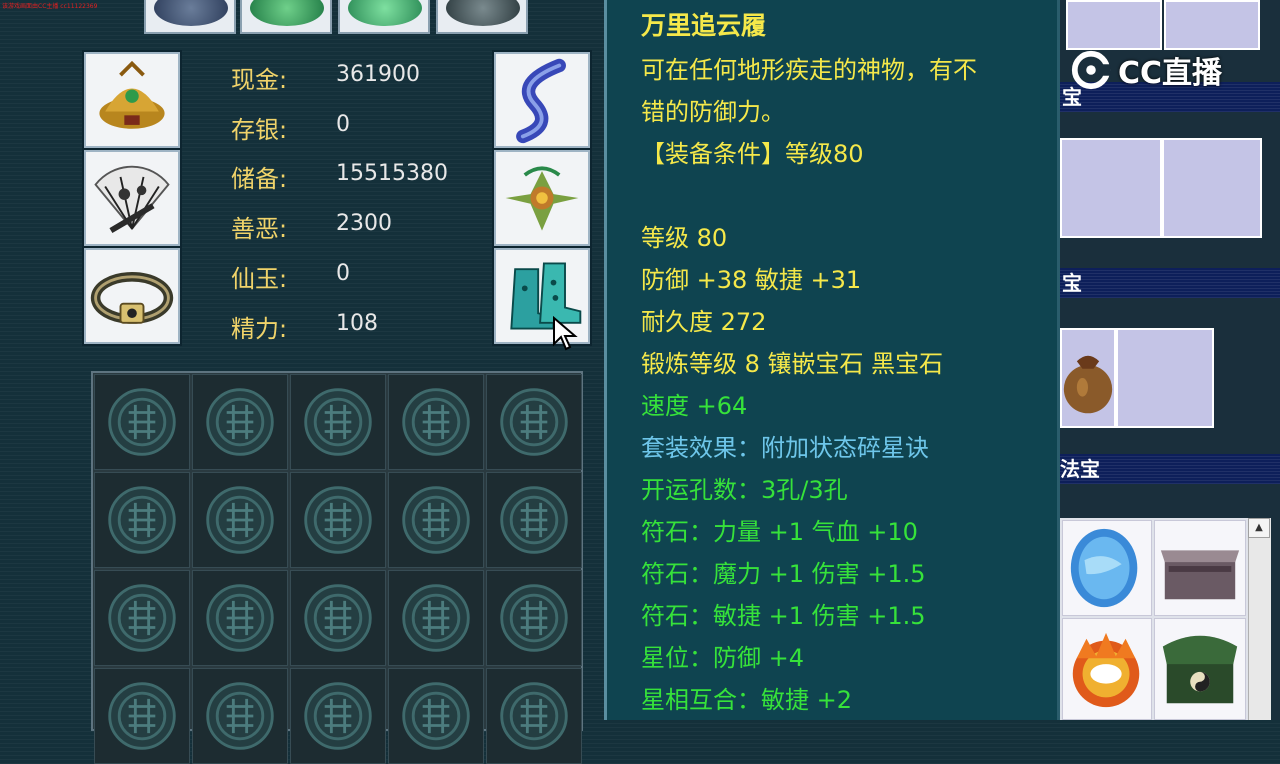  I want to click on equip-slot-necklace, so click(542, 198).